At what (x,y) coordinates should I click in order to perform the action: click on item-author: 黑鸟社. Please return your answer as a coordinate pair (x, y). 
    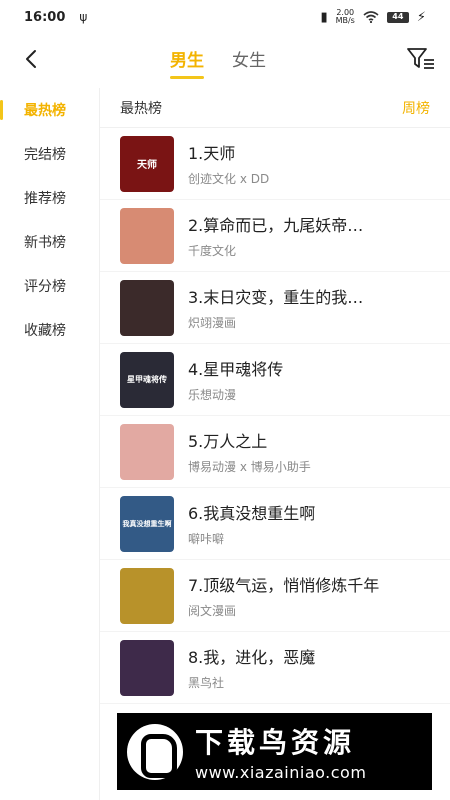
    Looking at the image, I should click on (206, 683).